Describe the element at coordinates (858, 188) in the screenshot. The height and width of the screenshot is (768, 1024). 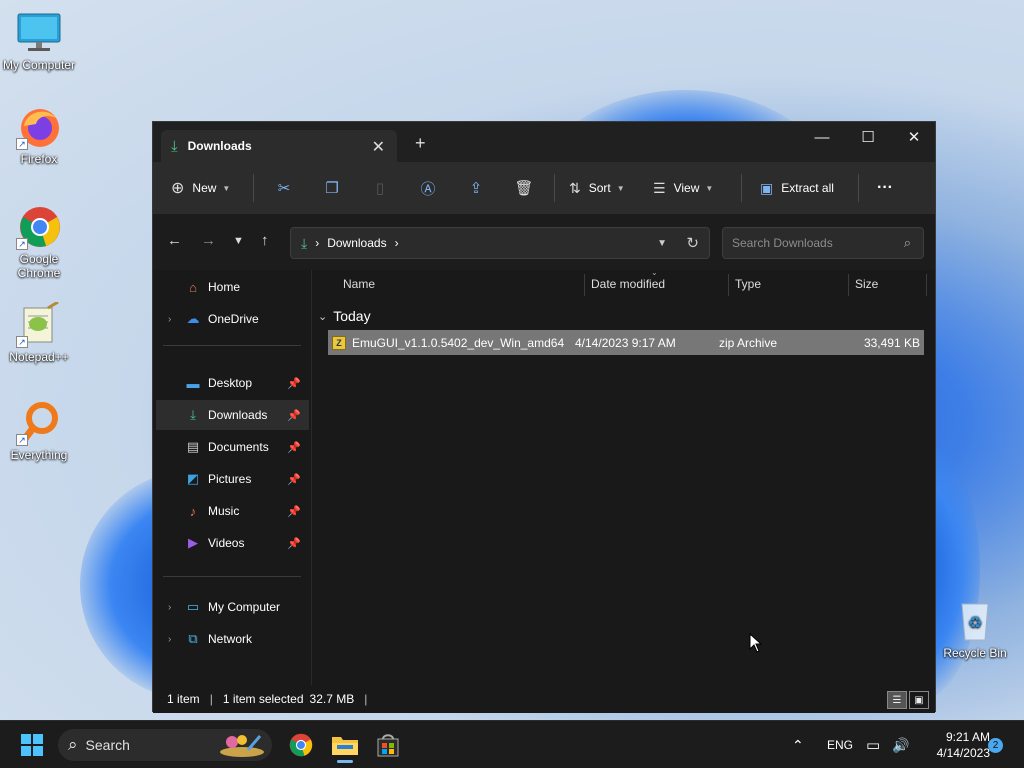
I see `toolbar-divider` at that location.